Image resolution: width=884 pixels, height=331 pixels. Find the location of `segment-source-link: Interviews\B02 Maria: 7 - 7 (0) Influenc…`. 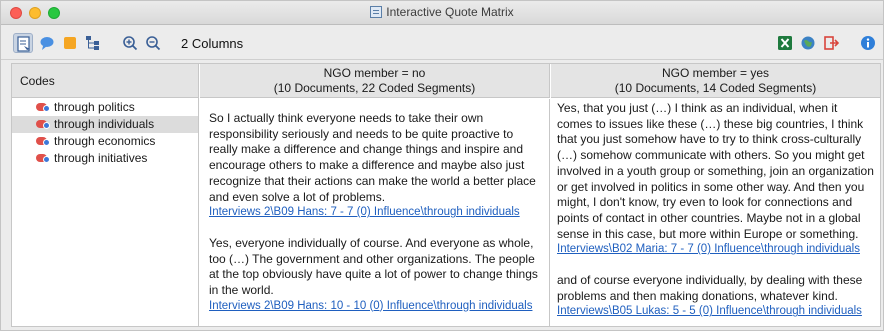

segment-source-link: Interviews\B02 Maria: 7 - 7 (0) Influenc… is located at coordinates (715, 250).